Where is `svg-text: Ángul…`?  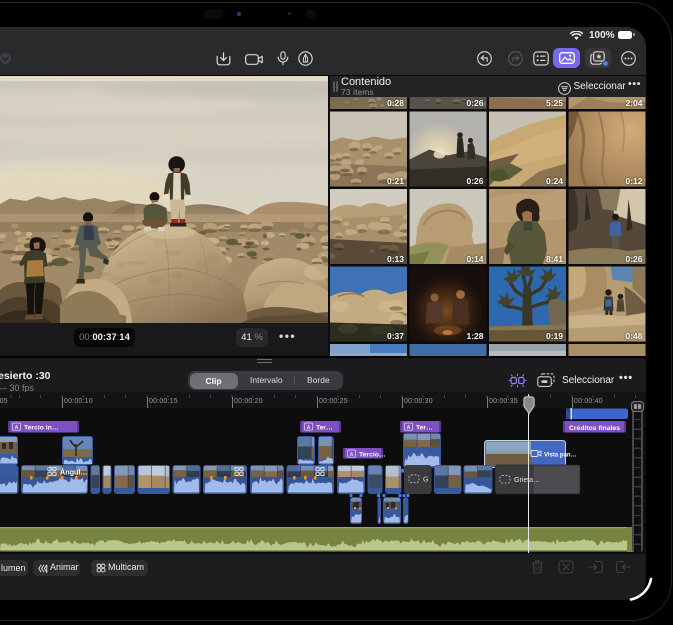 svg-text: Ángul… is located at coordinates (74, 472).